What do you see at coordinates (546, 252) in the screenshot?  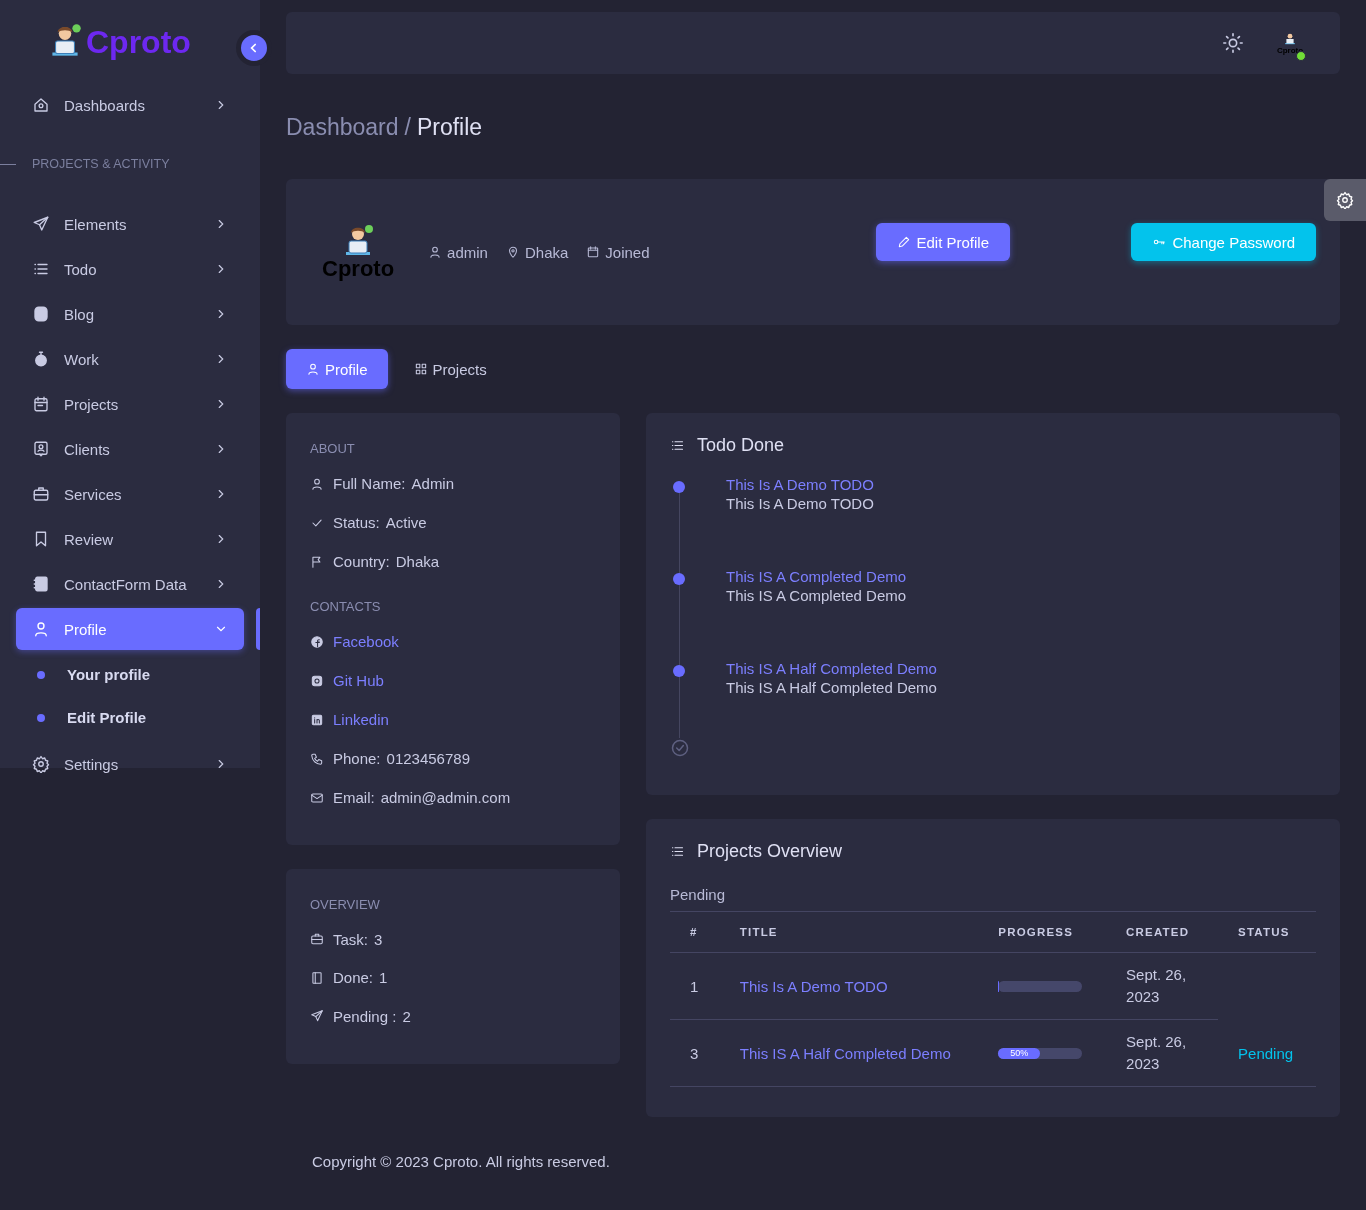 I see `profile-meta: Dhaka` at bounding box center [546, 252].